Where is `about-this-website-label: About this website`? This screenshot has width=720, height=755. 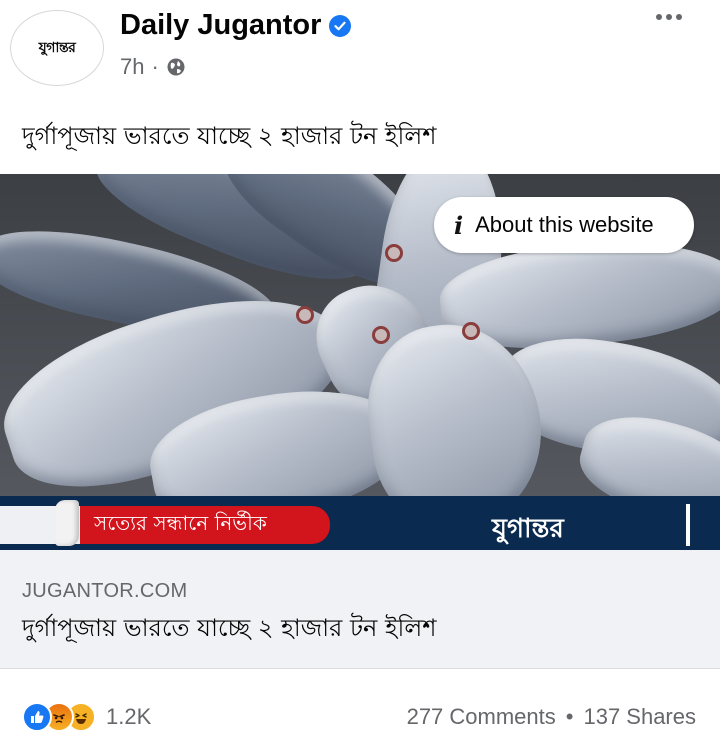 about-this-website-label: About this website is located at coordinates (564, 224).